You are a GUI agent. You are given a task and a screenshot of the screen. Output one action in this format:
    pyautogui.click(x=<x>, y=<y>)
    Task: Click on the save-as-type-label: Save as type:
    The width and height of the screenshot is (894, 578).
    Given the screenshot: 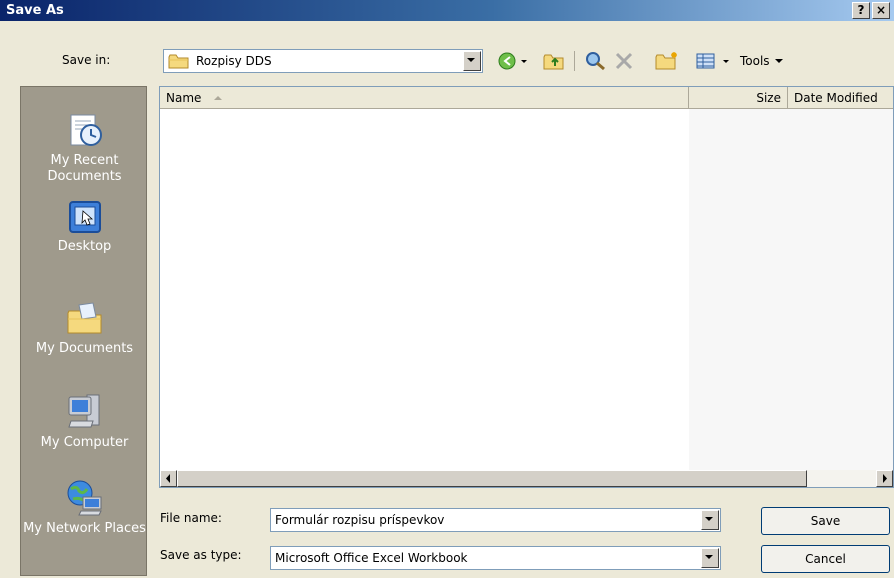 What is the action you would take?
    pyautogui.click(x=201, y=555)
    